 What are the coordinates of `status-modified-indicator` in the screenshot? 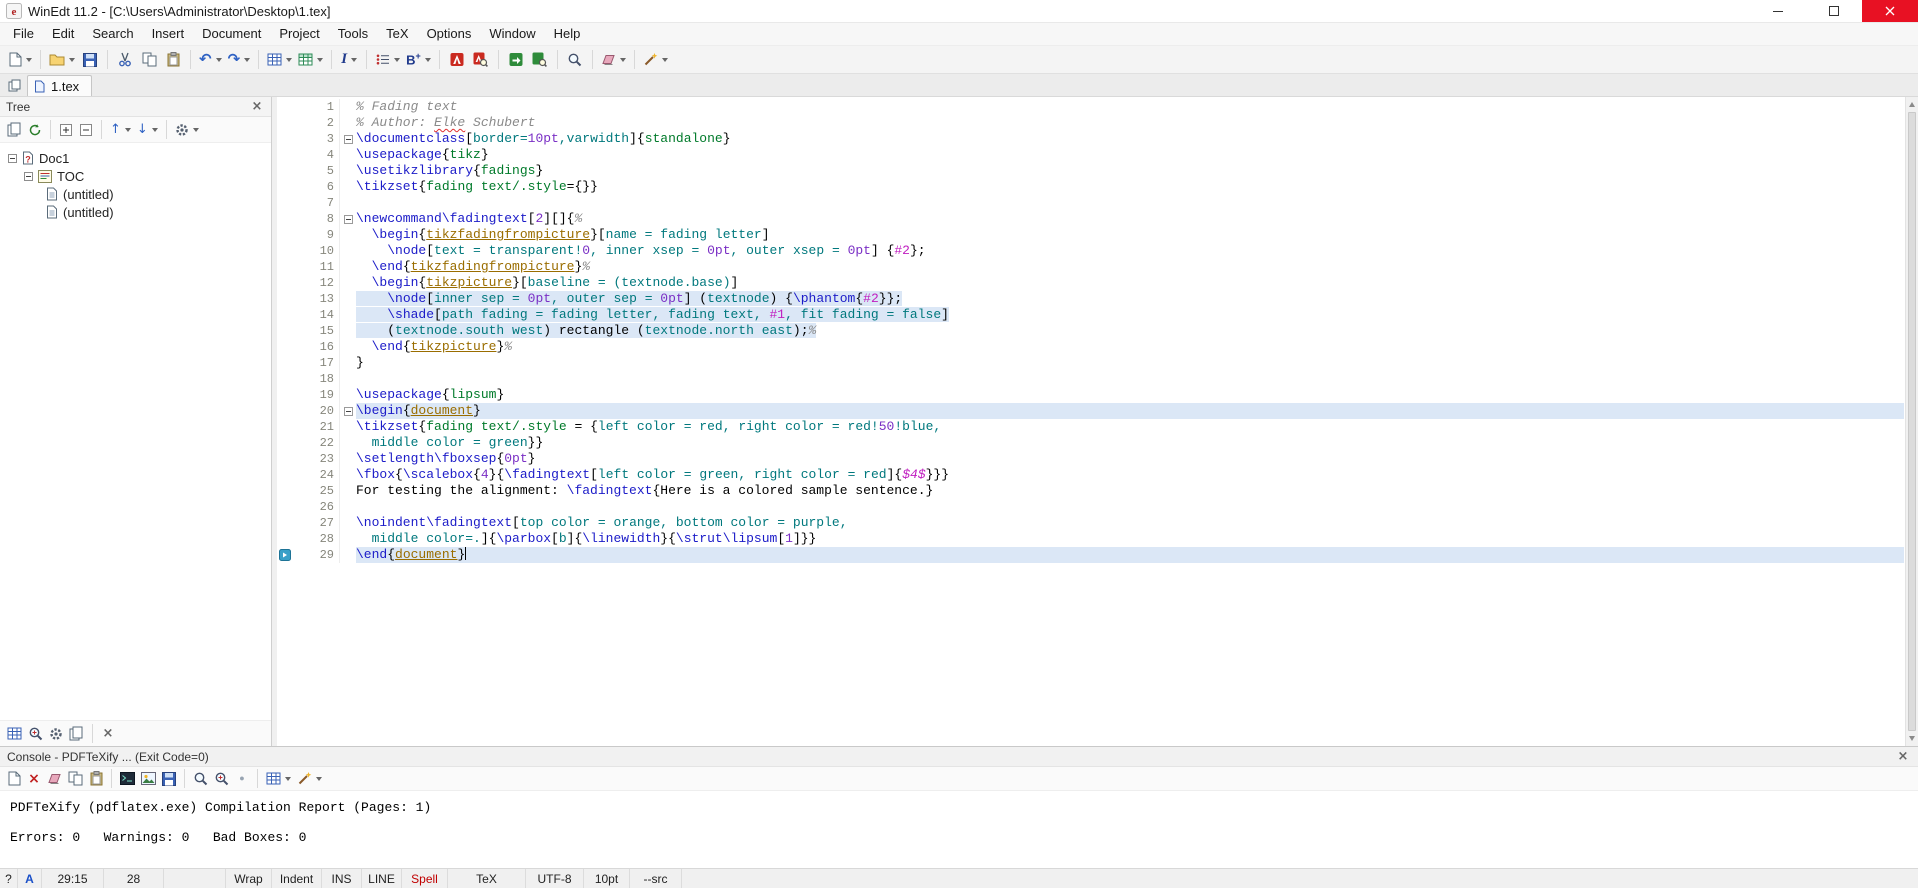 It's located at (195, 878).